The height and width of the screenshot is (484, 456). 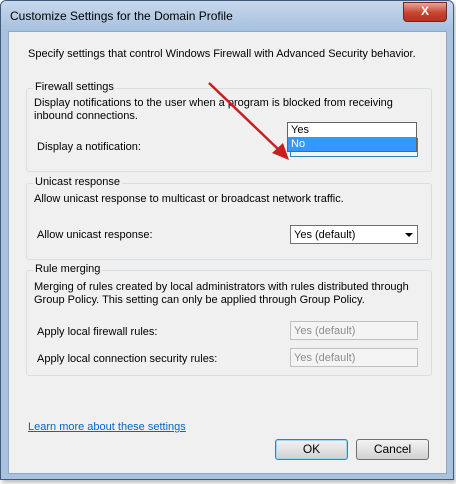 I want to click on group-label-rule-merging: Rule merging, so click(x=68, y=269).